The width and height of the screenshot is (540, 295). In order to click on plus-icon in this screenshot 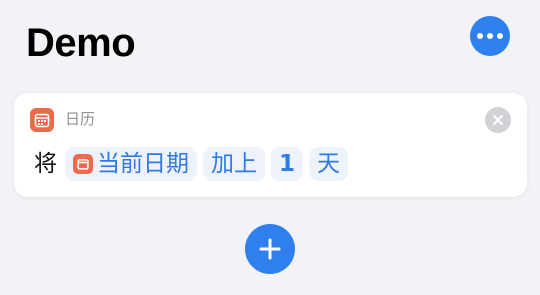, I will do `click(270, 249)`.